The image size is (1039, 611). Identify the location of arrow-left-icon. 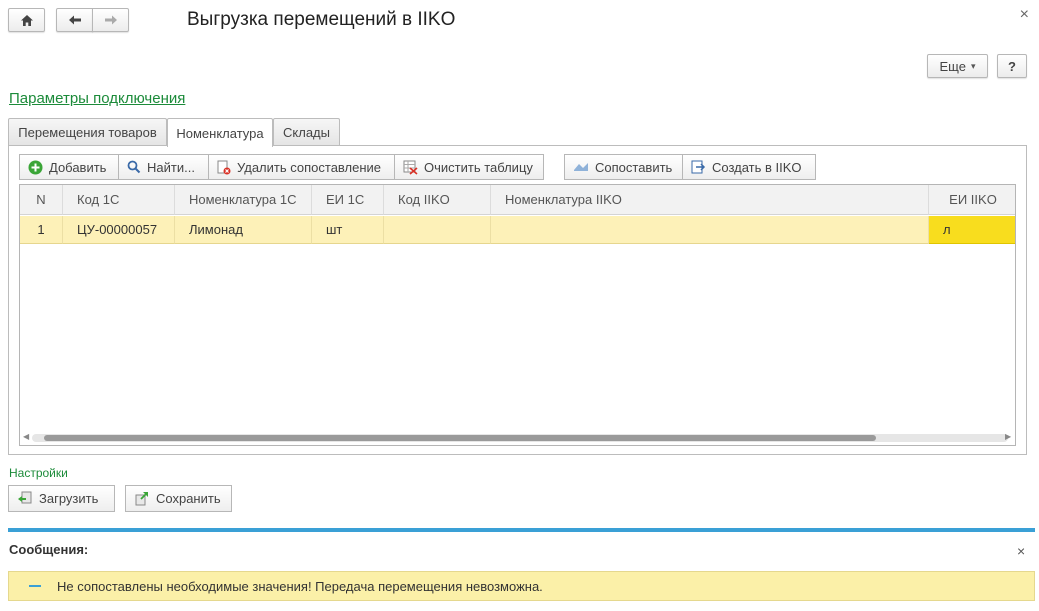
(75, 20).